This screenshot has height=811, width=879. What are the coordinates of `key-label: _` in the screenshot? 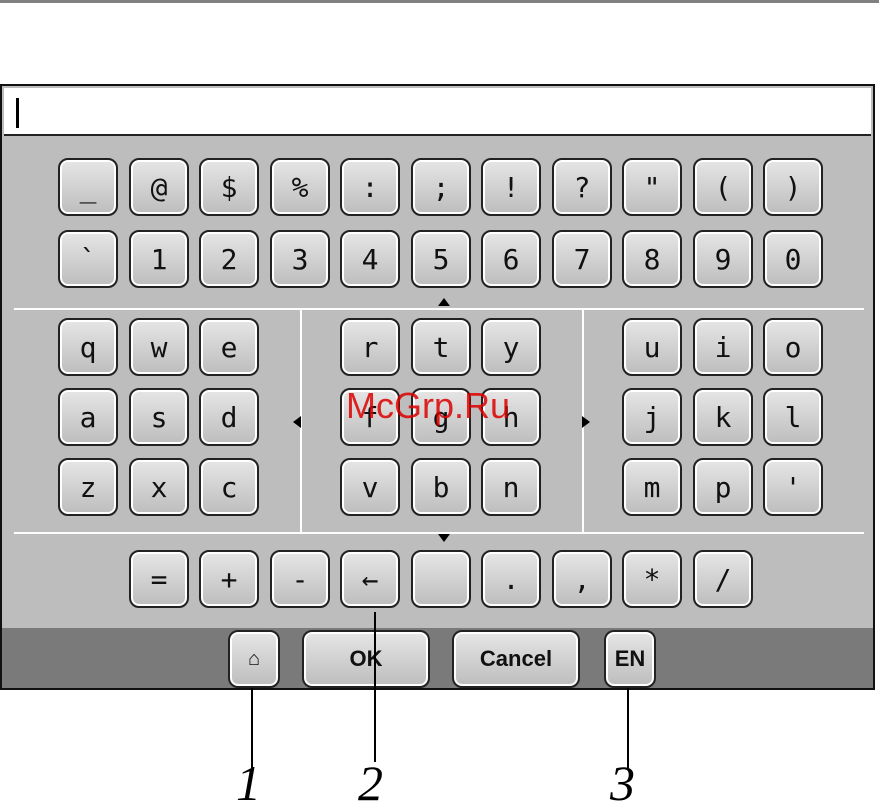 It's located at (88, 187).